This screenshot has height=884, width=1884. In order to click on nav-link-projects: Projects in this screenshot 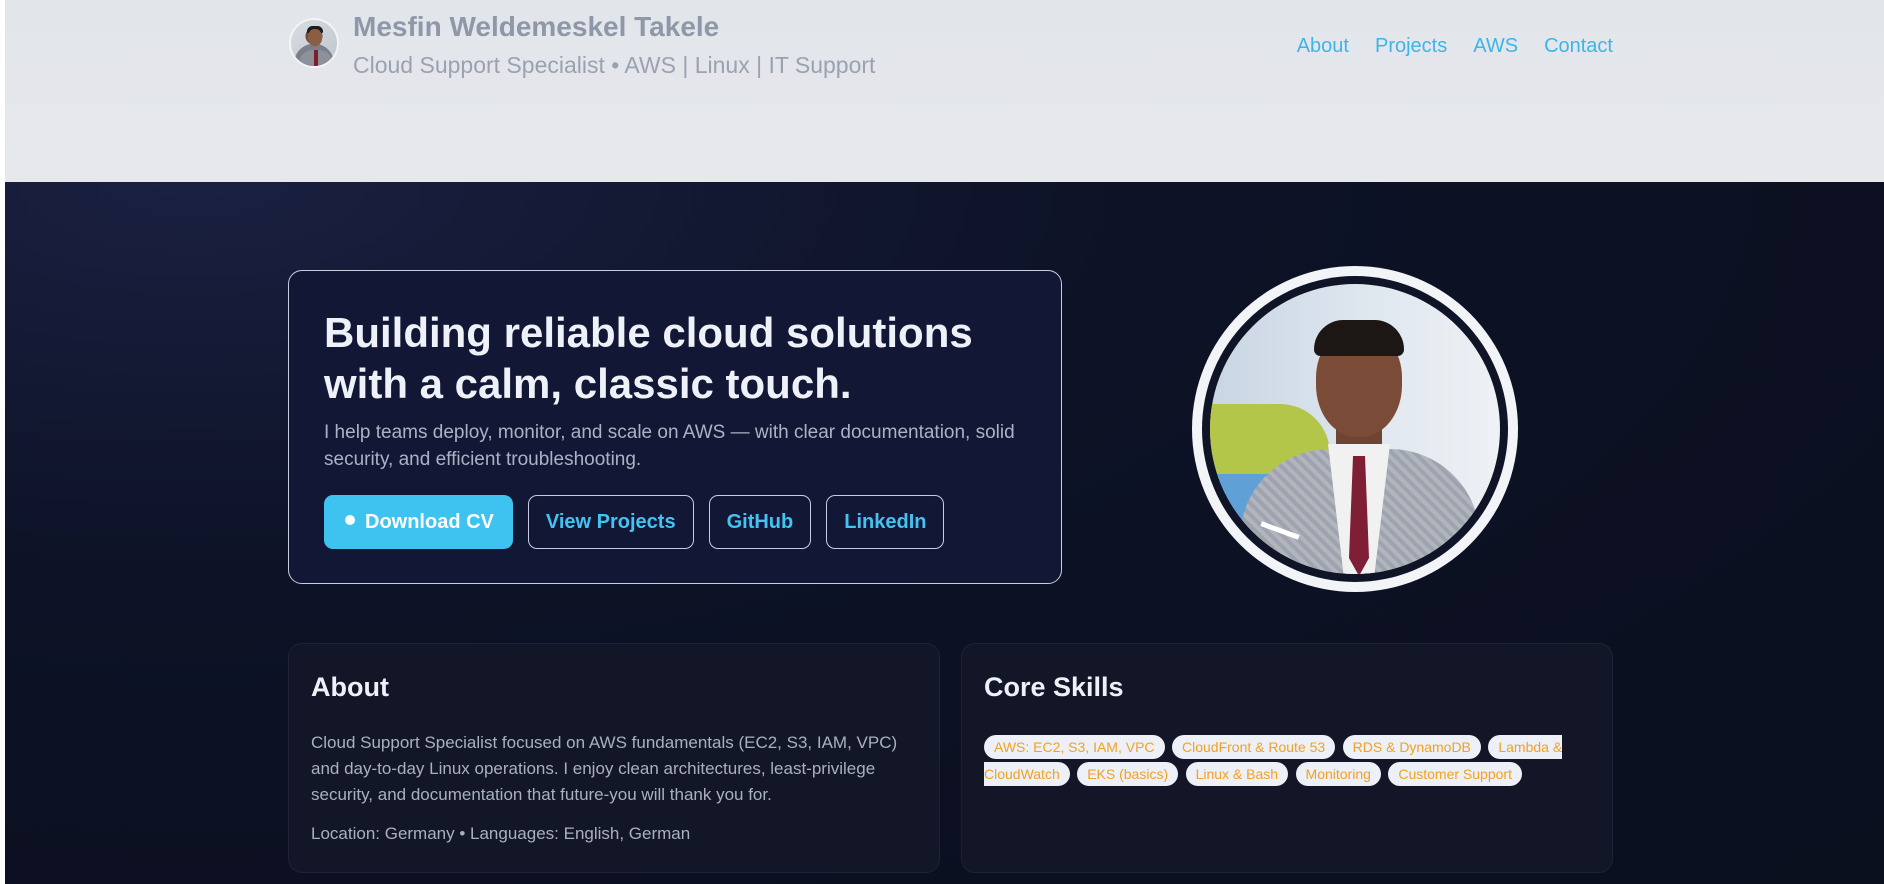, I will do `click(1411, 46)`.